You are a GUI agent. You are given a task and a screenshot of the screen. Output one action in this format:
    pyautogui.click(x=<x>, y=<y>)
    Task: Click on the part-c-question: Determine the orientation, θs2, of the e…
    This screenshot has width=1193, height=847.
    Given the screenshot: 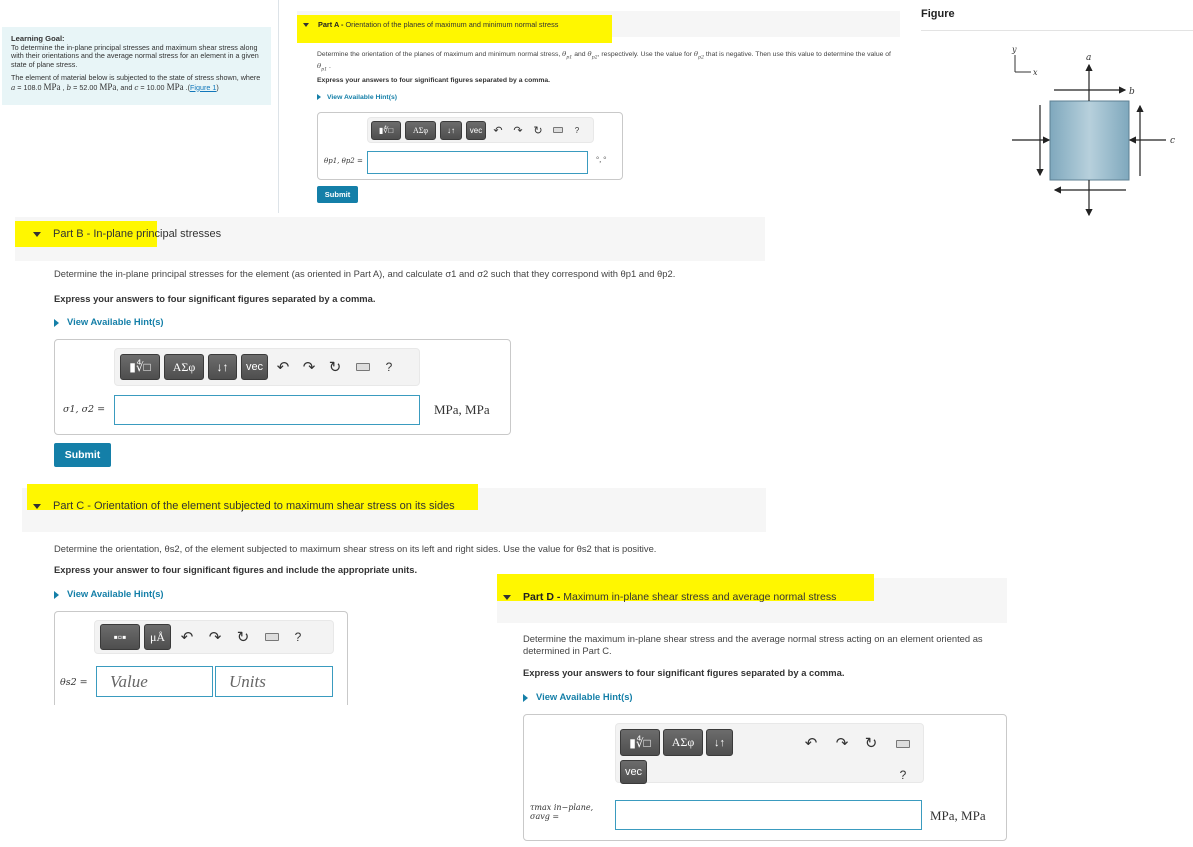 What is the action you would take?
    pyautogui.click(x=355, y=548)
    